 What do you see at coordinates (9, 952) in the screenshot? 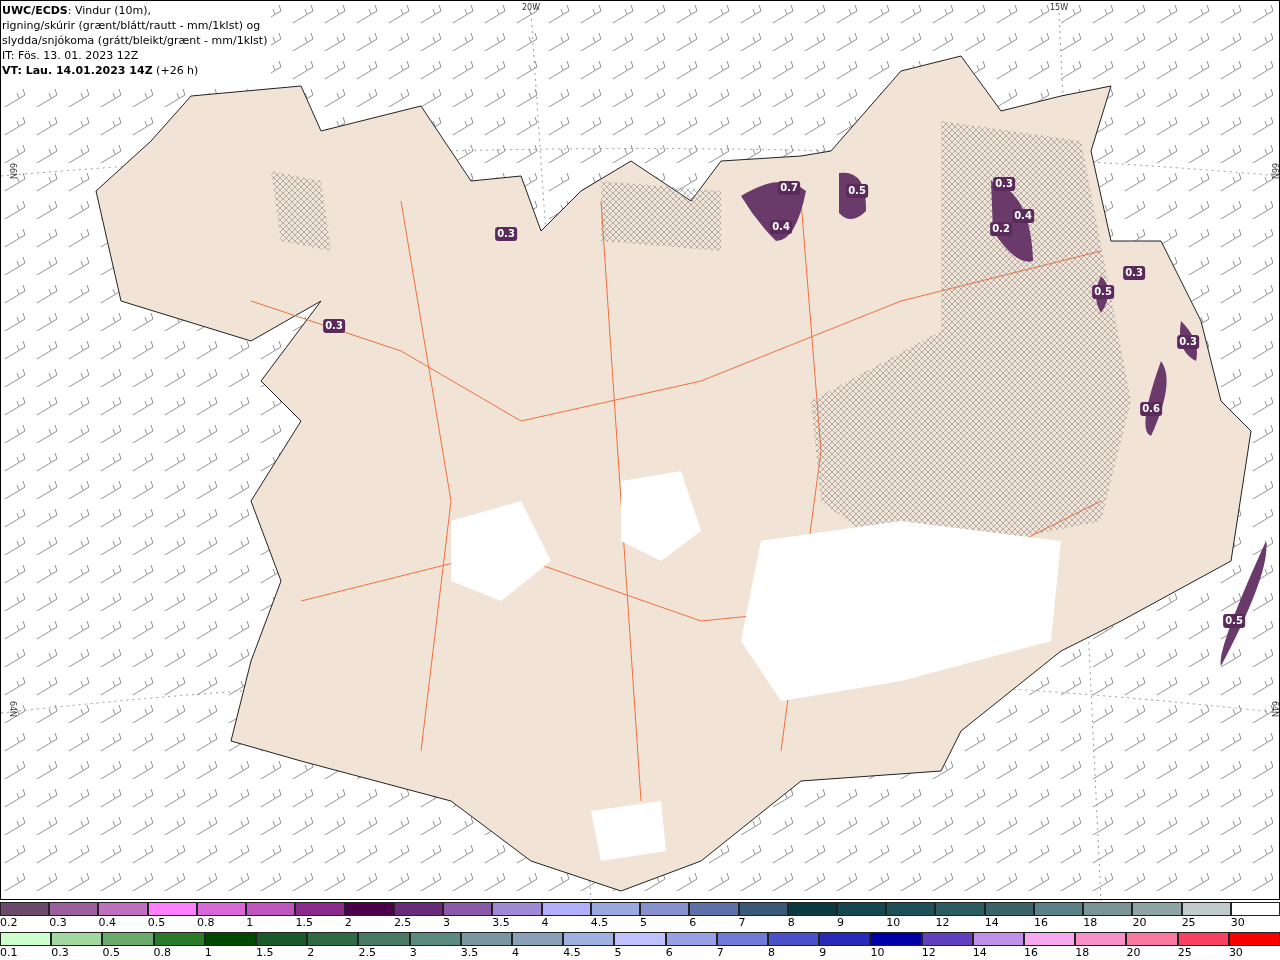
I see `legend-label: 0.1` at bounding box center [9, 952].